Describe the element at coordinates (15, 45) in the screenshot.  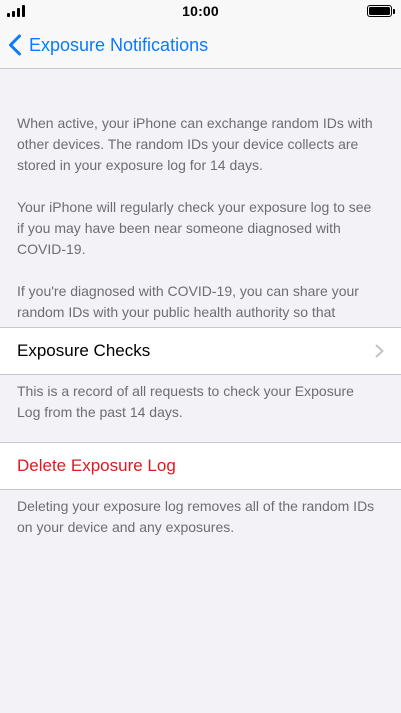
I see `chevron-left-icon` at that location.